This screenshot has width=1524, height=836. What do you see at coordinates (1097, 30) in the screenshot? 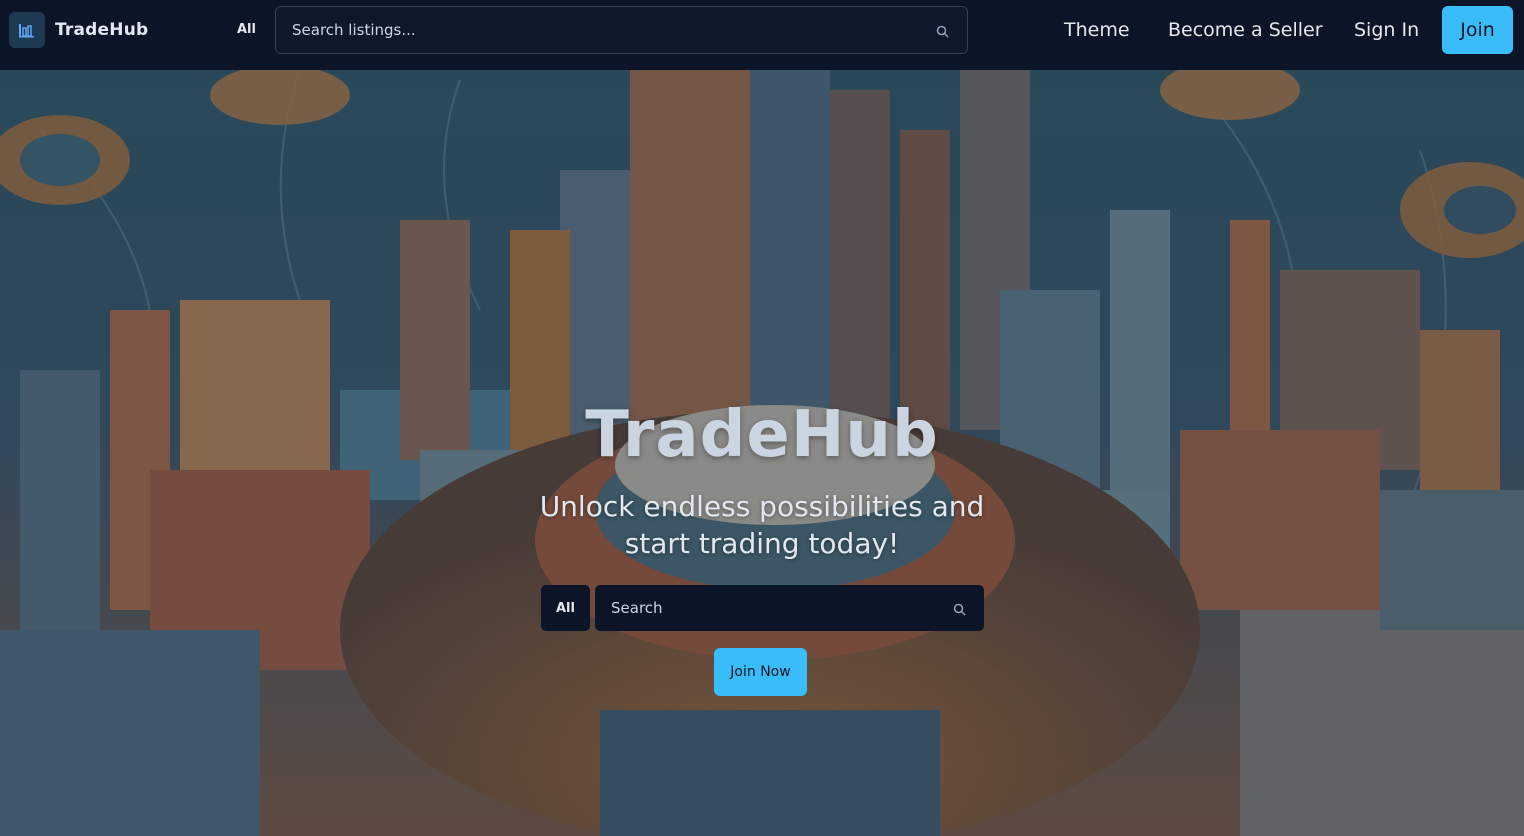
I see `theme-link: Theme` at bounding box center [1097, 30].